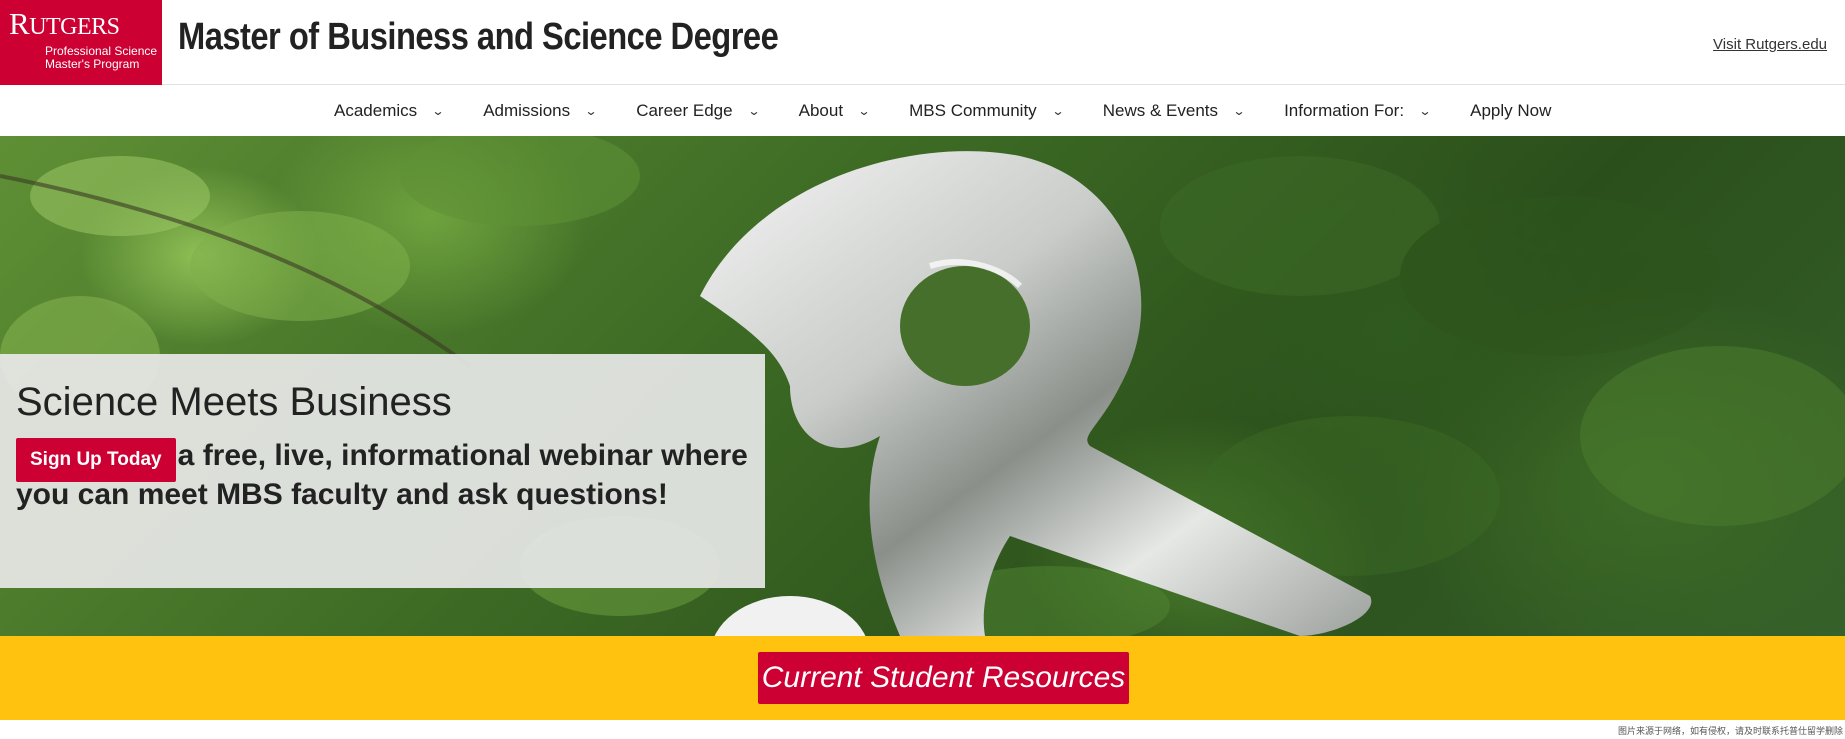  I want to click on nav-item-information-for: Information For: ⌄, so click(1358, 111).